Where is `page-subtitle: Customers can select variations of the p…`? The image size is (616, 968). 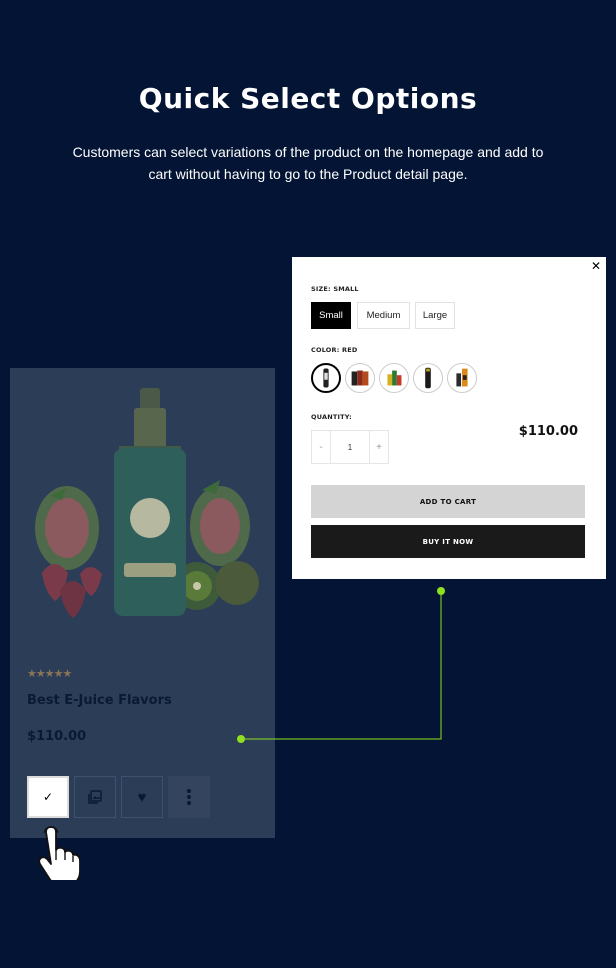
page-subtitle: Customers can select variations of the p… is located at coordinates (308, 163).